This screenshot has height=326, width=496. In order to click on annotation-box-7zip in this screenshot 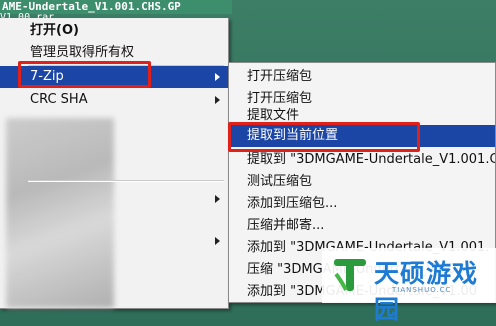, I will do `click(84, 74)`.